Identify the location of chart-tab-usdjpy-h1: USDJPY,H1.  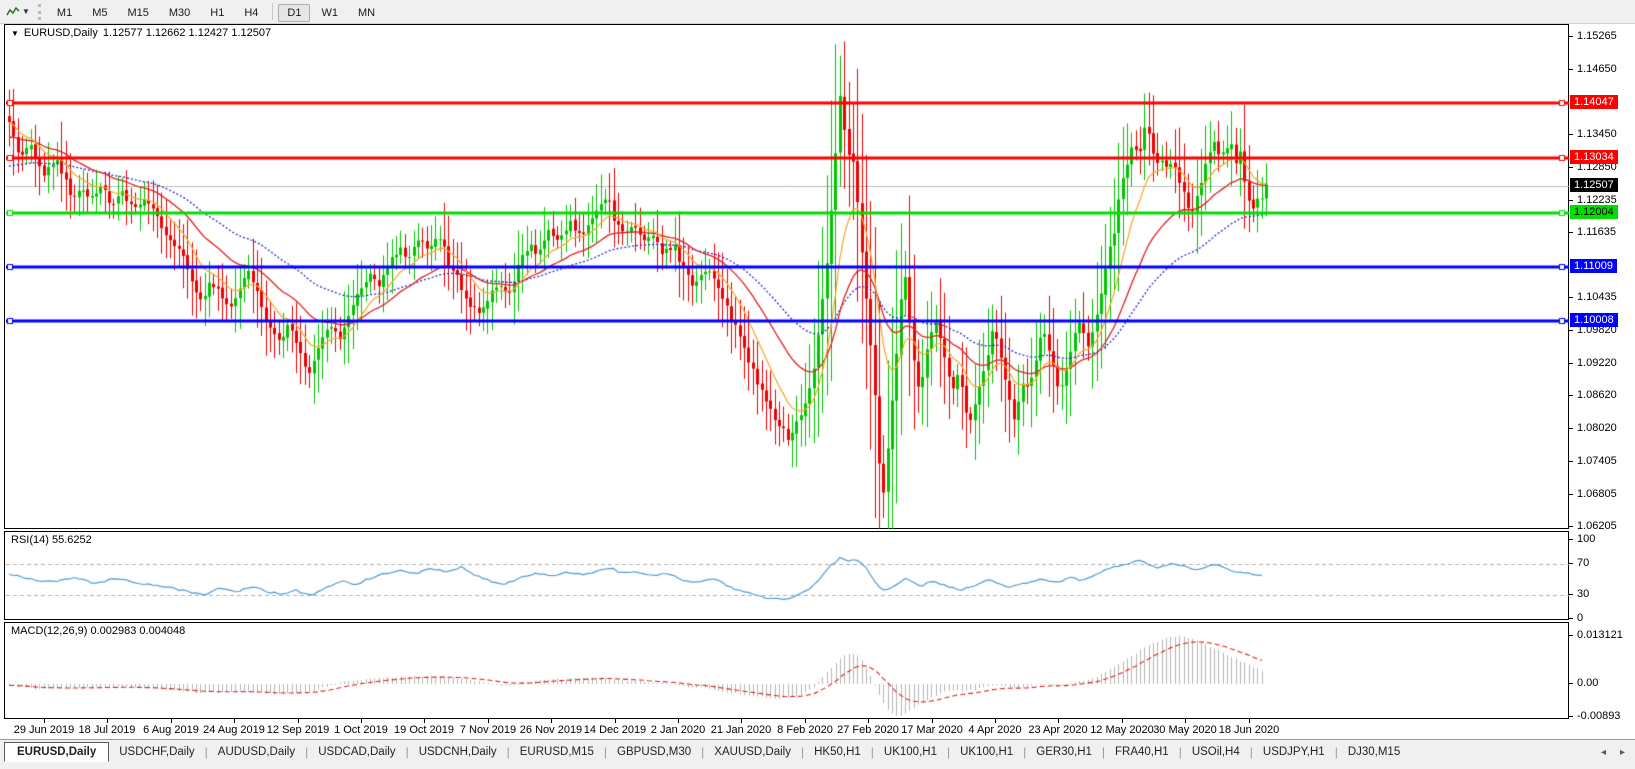
(1294, 752).